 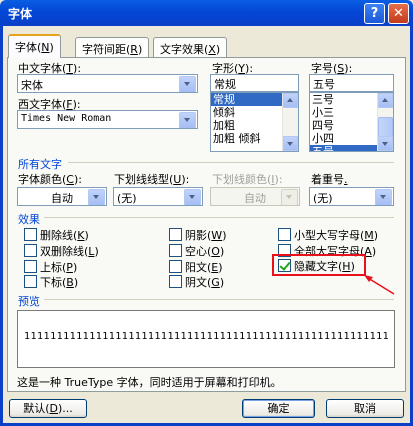 I want to click on underline-style-select: (无), so click(x=158, y=196).